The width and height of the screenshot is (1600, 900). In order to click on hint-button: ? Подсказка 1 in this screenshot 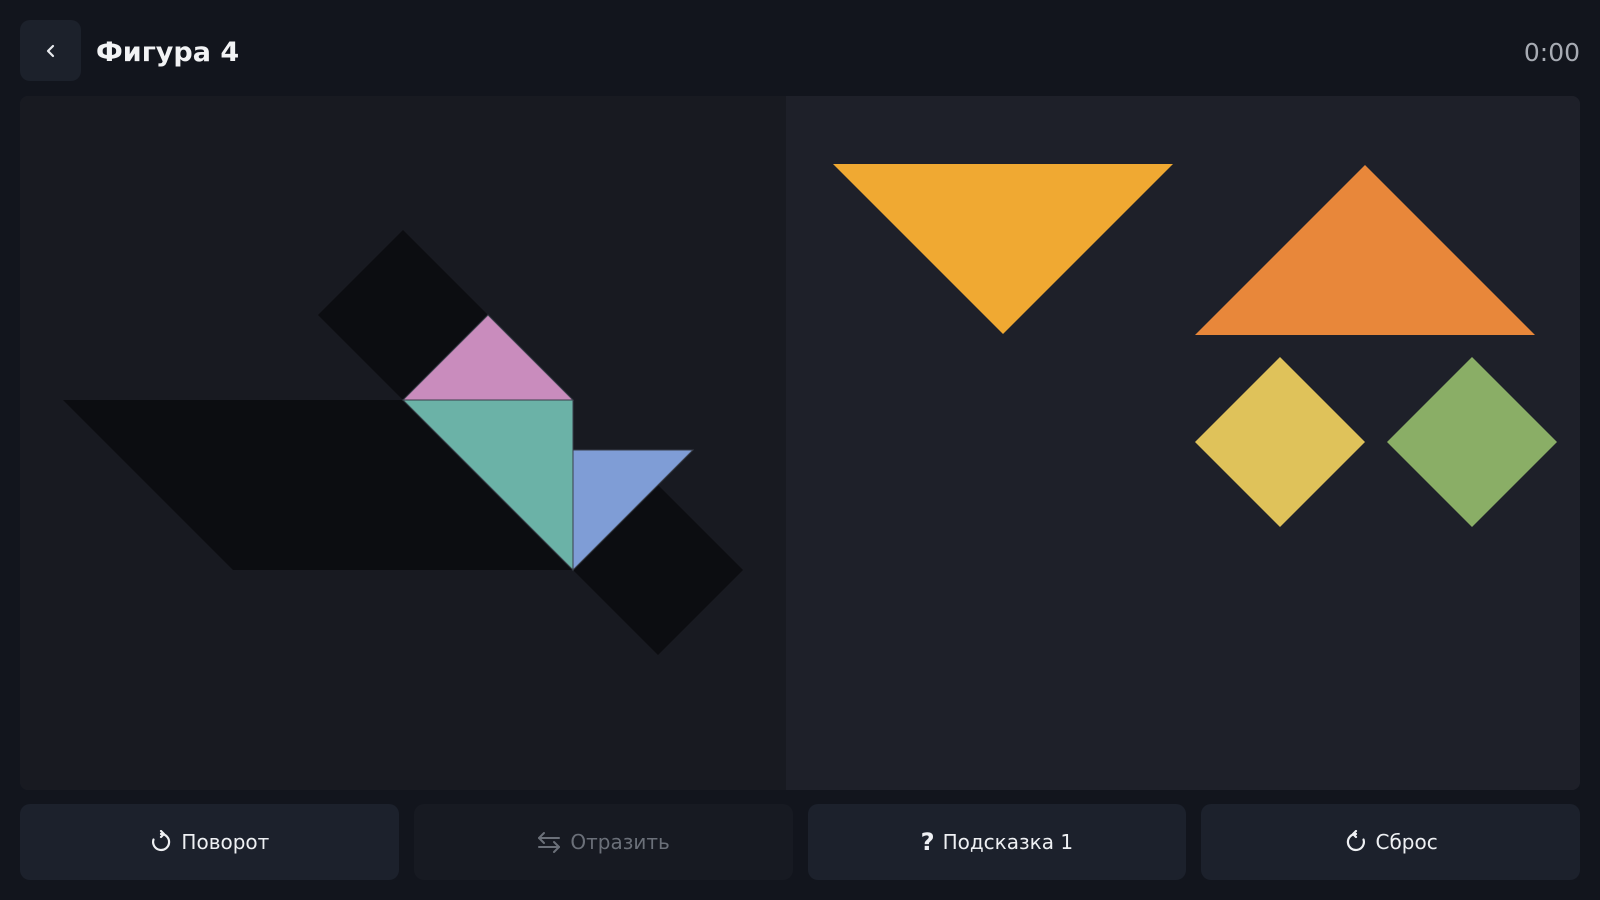, I will do `click(997, 842)`.